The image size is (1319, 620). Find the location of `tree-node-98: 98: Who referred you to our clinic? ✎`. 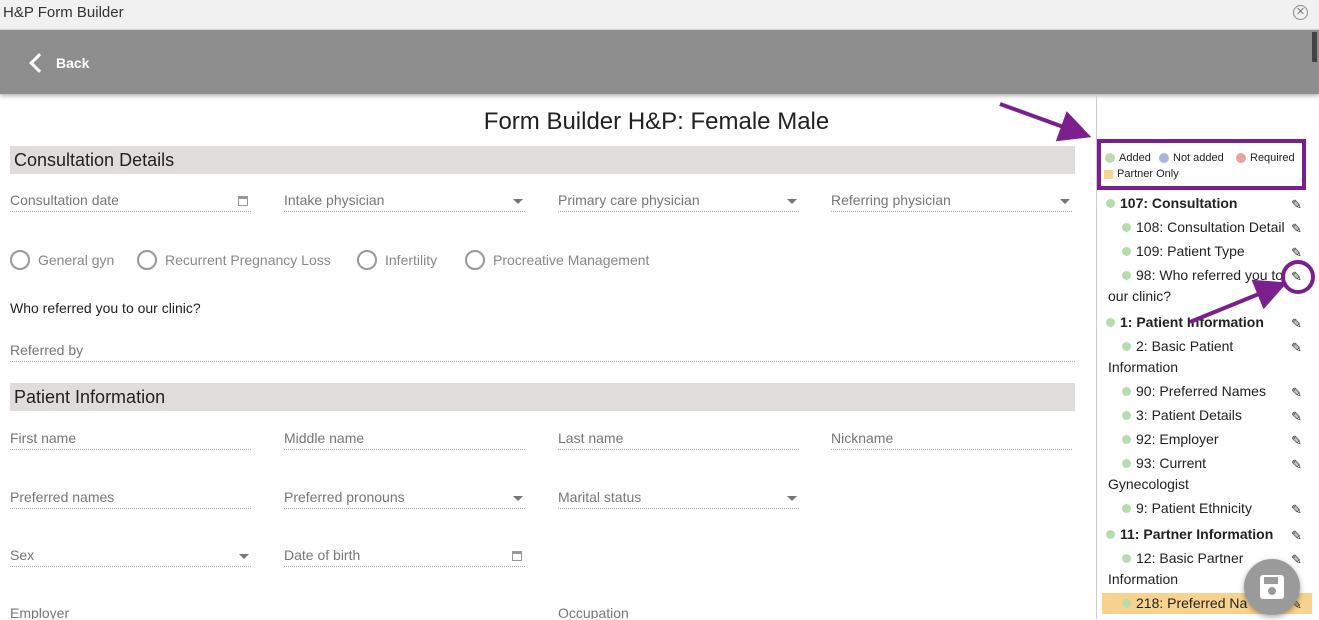

tree-node-98: 98: Who referred you to our clinic? ✎ is located at coordinates (1207, 286).